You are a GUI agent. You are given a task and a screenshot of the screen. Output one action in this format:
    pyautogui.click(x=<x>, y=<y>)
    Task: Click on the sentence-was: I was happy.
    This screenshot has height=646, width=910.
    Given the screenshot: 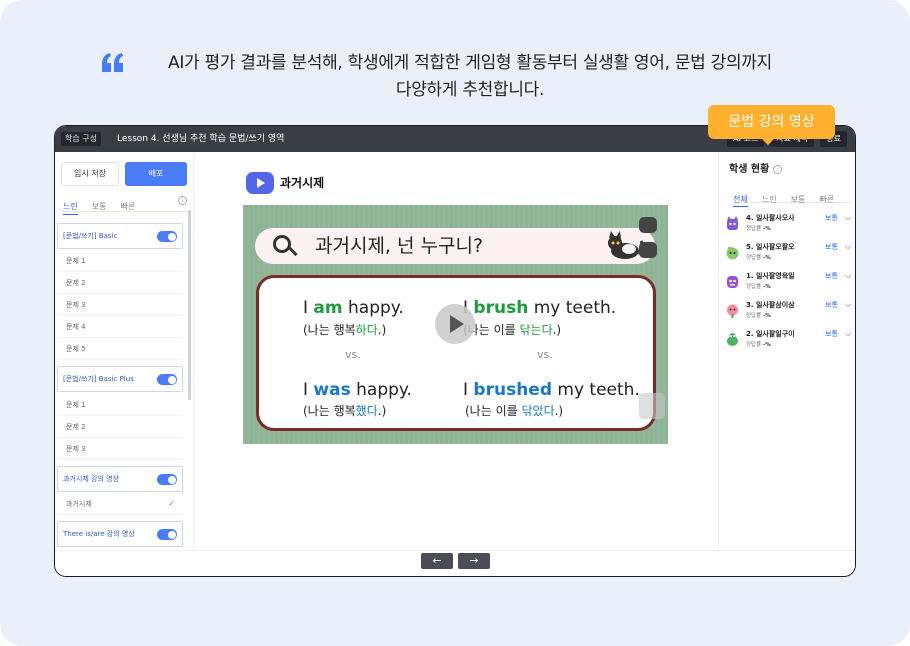 What is the action you would take?
    pyautogui.click(x=357, y=390)
    